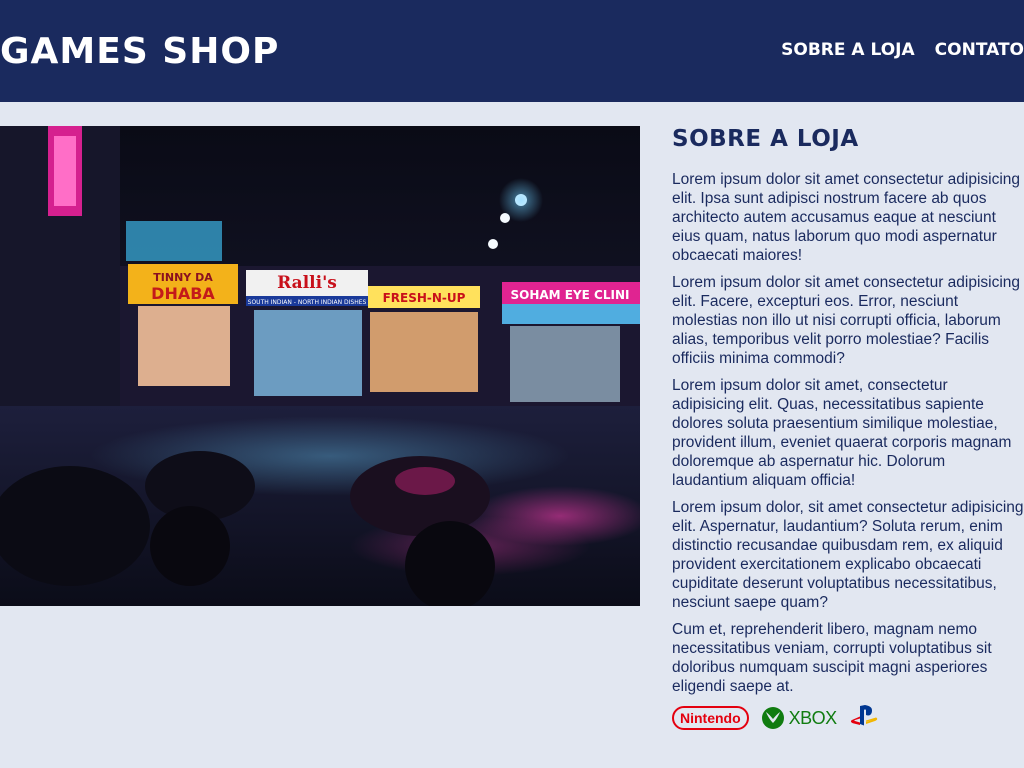 This screenshot has width=1024, height=768. What do you see at coordinates (424, 298) in the screenshot?
I see `sign-fresh-n-up: FRESH-N-UP` at bounding box center [424, 298].